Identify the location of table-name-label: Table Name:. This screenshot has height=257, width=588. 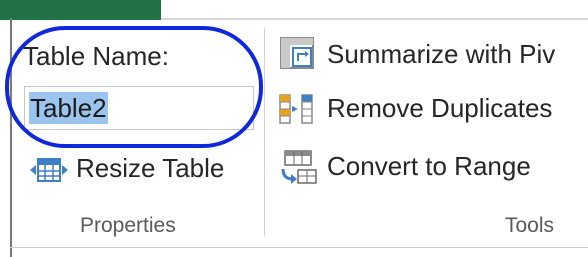
(96, 56).